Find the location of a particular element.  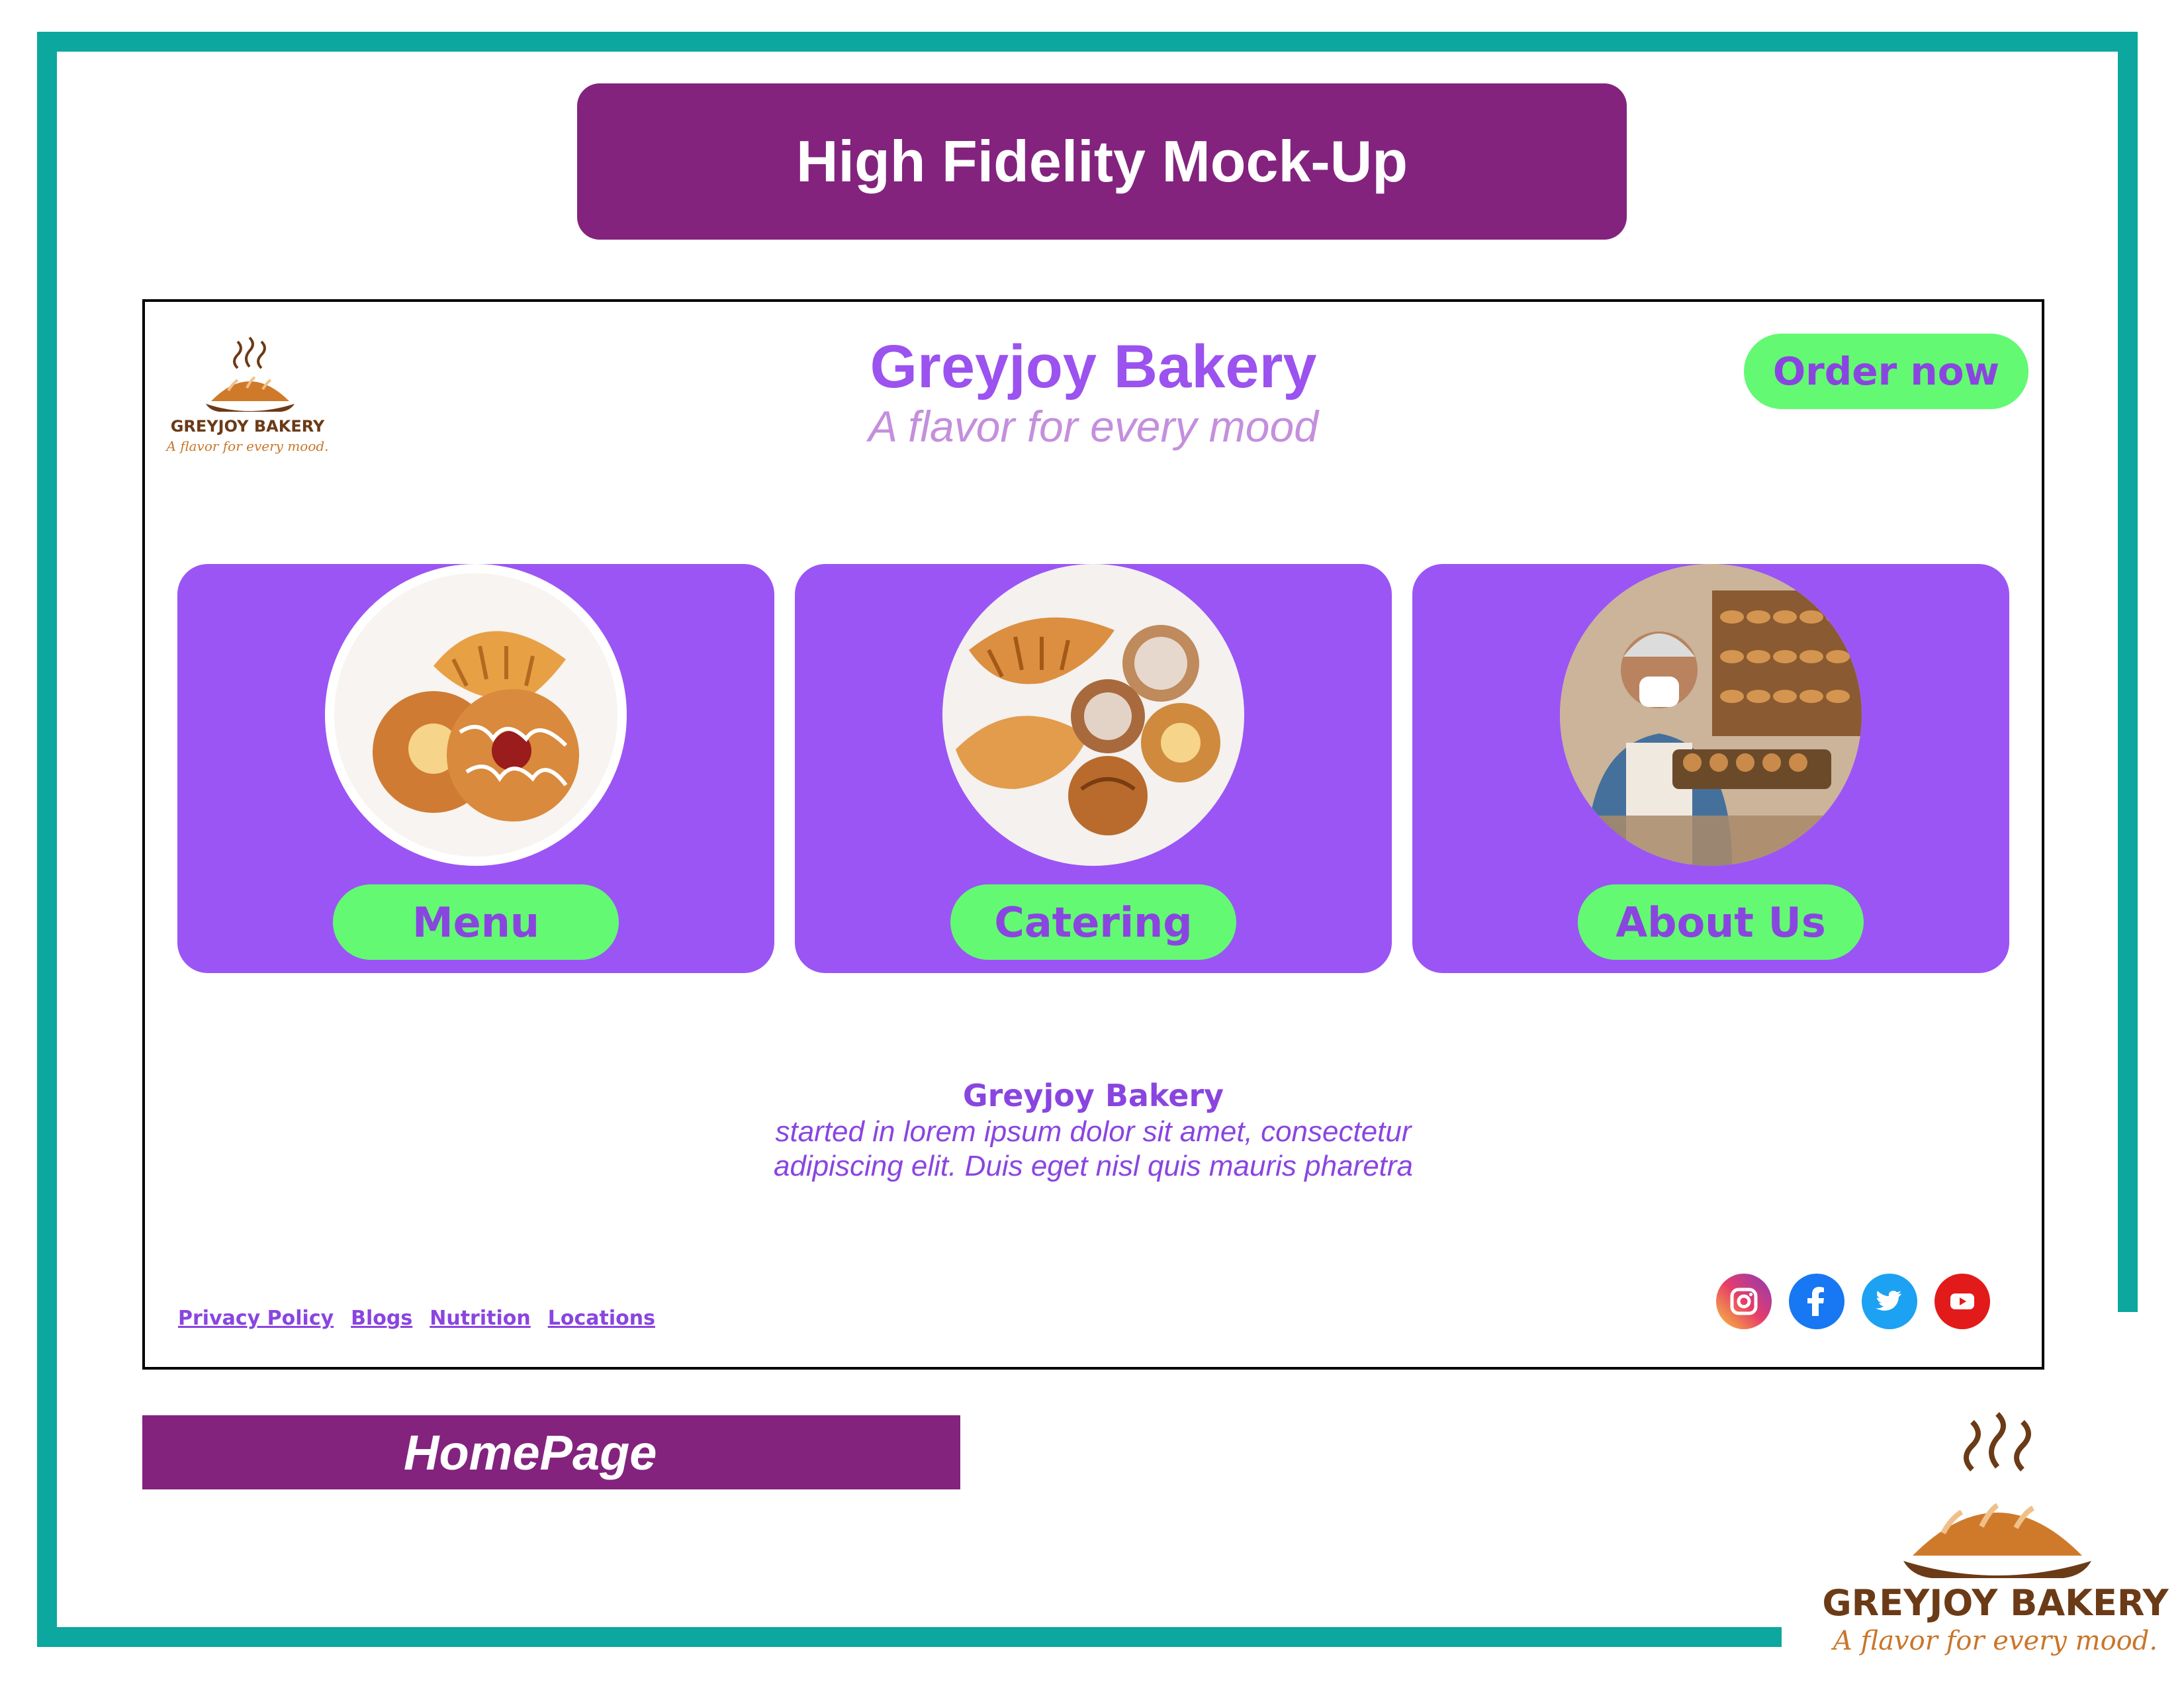

footer-link-blogs: Blogs is located at coordinates (381, 1318).